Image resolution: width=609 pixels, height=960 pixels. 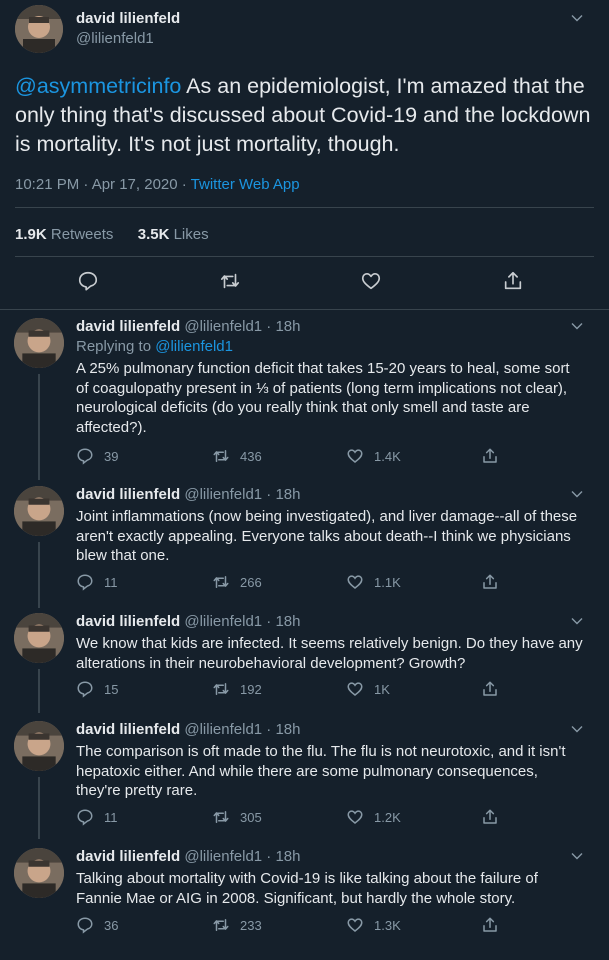 I want to click on likes-stat: 3.5K Likes, so click(x=173, y=234).